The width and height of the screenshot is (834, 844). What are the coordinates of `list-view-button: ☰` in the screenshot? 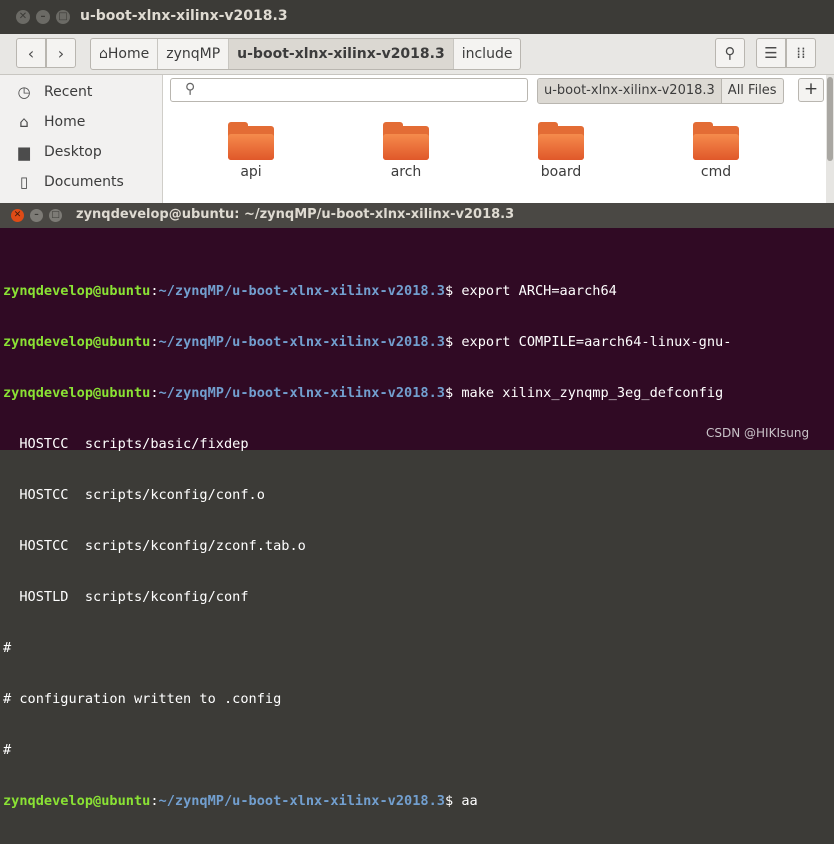 It's located at (771, 53).